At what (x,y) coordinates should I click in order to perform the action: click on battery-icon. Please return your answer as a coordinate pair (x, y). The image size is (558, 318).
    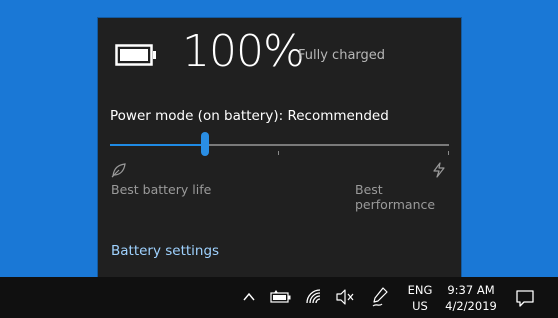
    Looking at the image, I should click on (281, 297).